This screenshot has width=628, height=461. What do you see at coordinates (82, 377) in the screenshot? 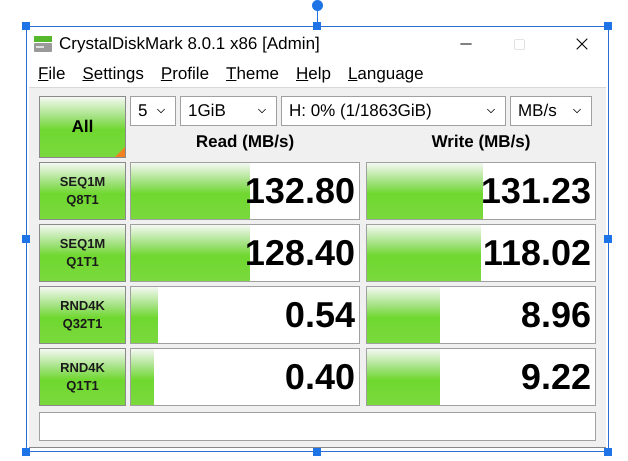
I see `test-button: RND4K Q1T1` at bounding box center [82, 377].